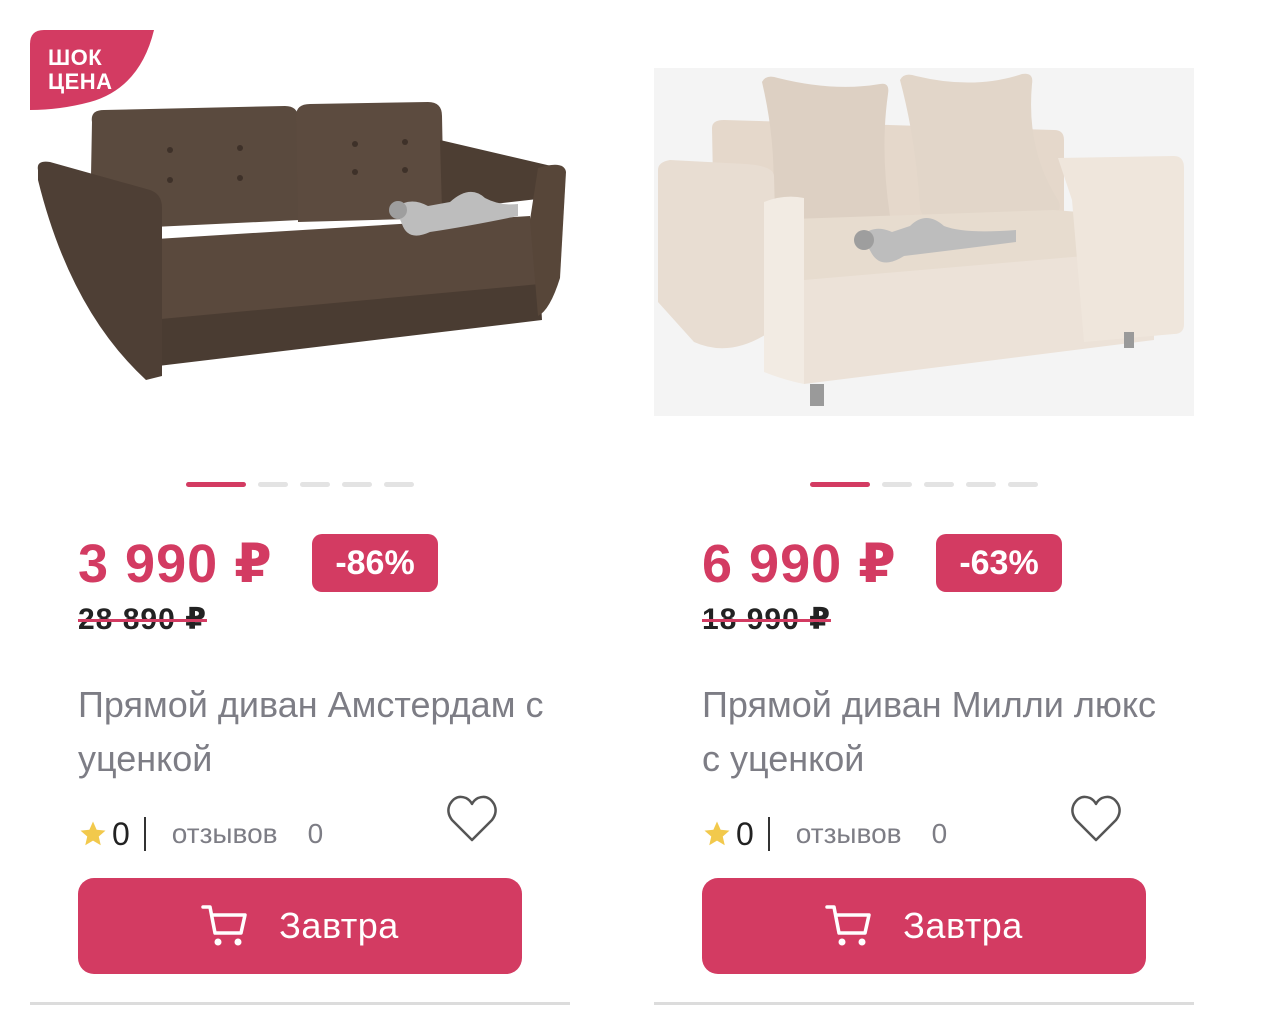 The image size is (1284, 1017). Describe the element at coordinates (75, 57) in the screenshot. I see `shock-badge-line-1: ШОК` at that location.